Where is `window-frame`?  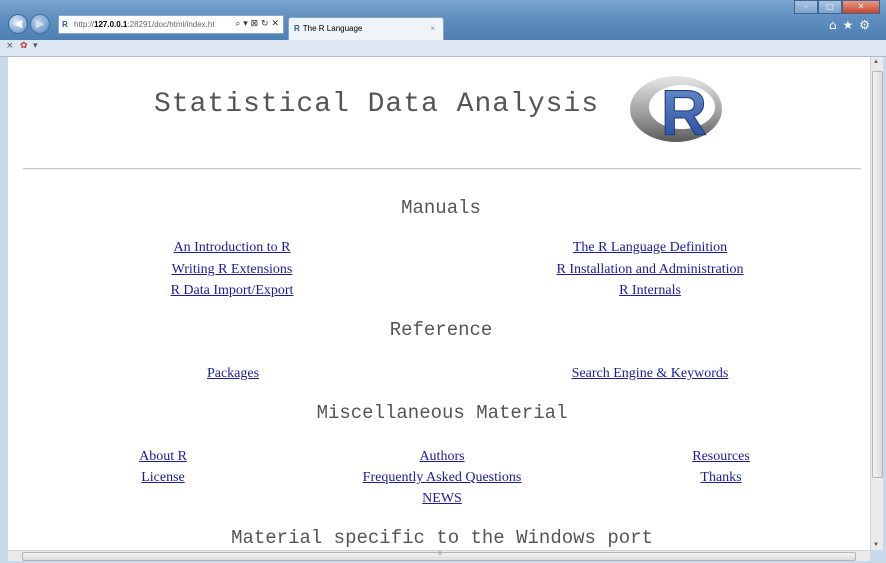 window-frame is located at coordinates (4, 310).